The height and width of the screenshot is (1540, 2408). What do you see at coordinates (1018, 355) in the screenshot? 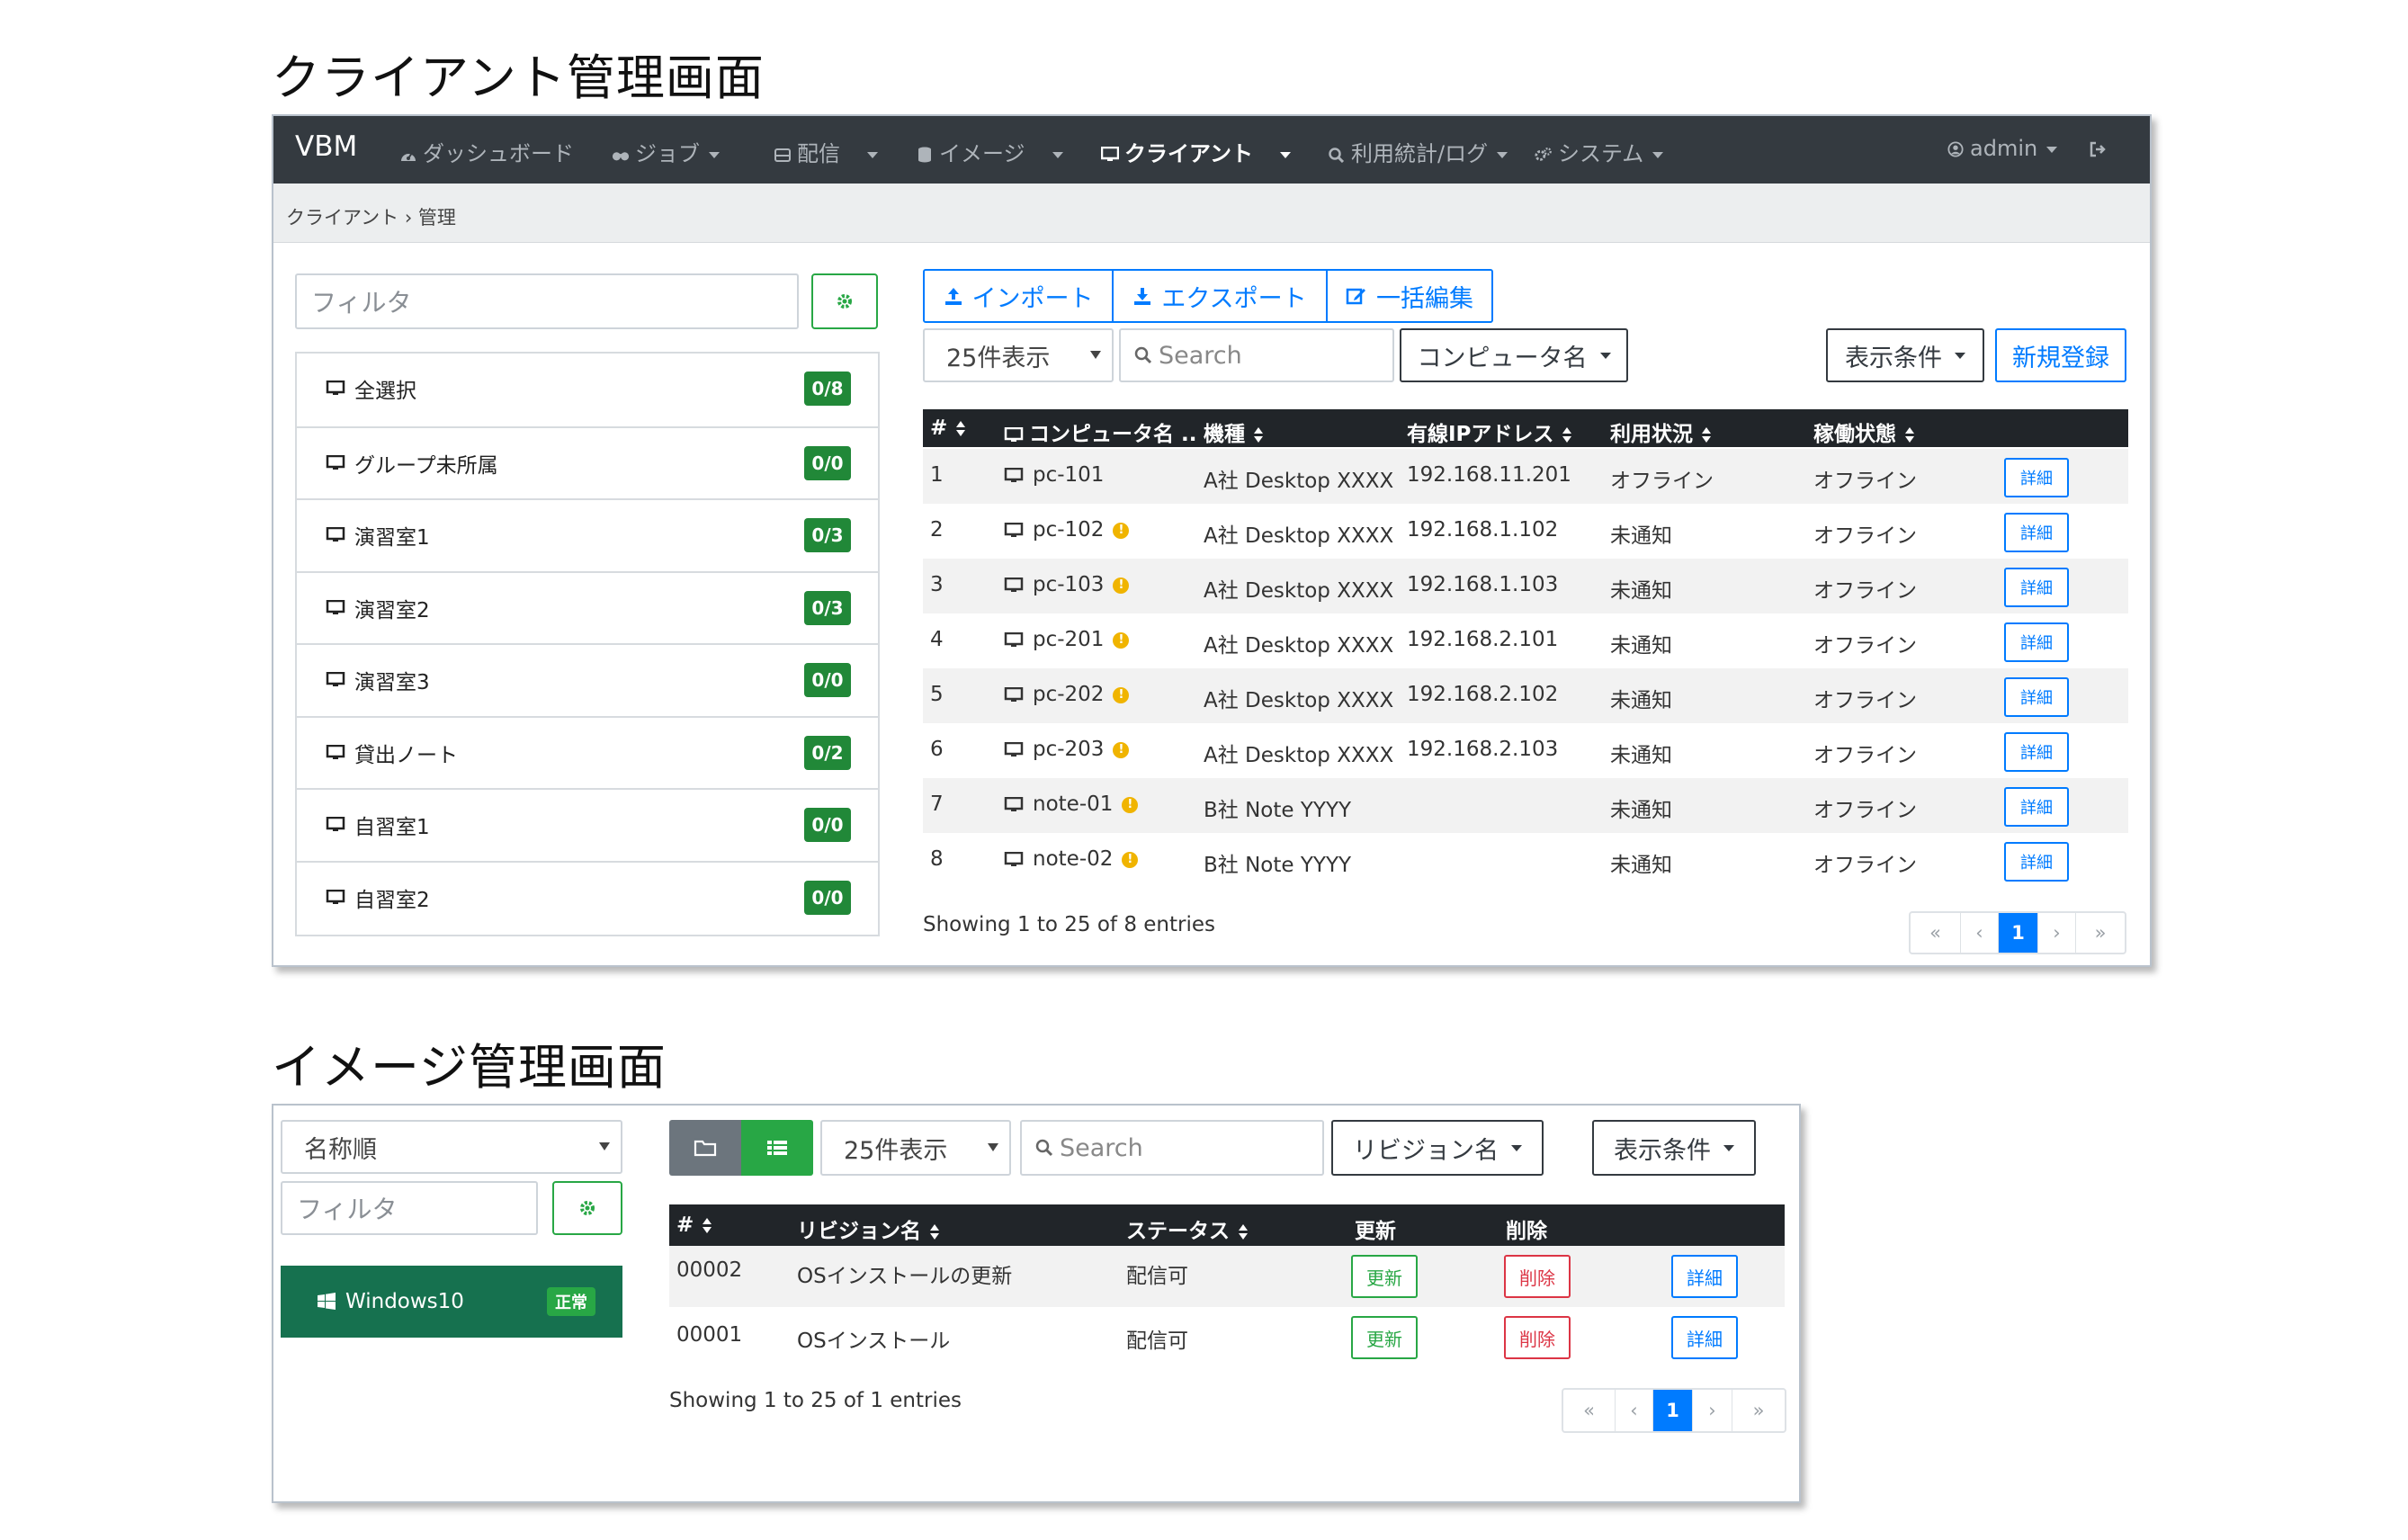
I see `page-size-select: 25件表示` at bounding box center [1018, 355].